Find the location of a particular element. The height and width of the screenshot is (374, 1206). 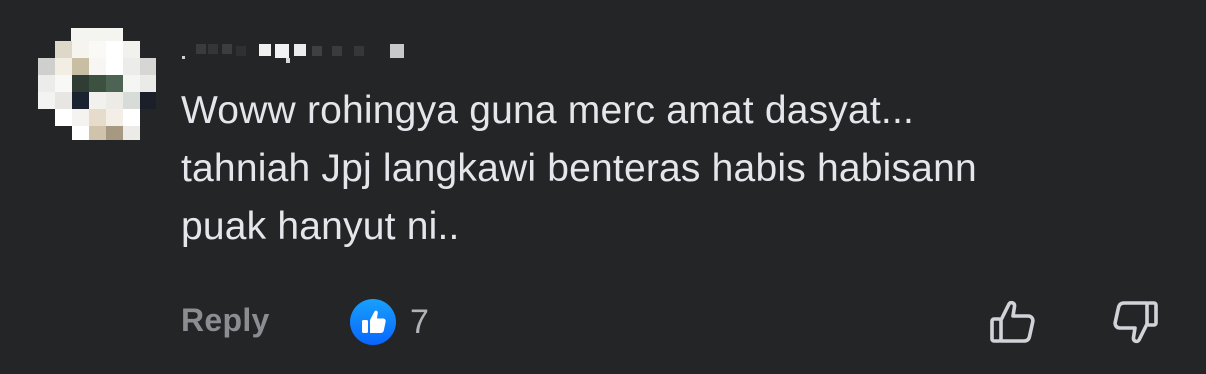

author-name-redaction is located at coordinates (293, 53).